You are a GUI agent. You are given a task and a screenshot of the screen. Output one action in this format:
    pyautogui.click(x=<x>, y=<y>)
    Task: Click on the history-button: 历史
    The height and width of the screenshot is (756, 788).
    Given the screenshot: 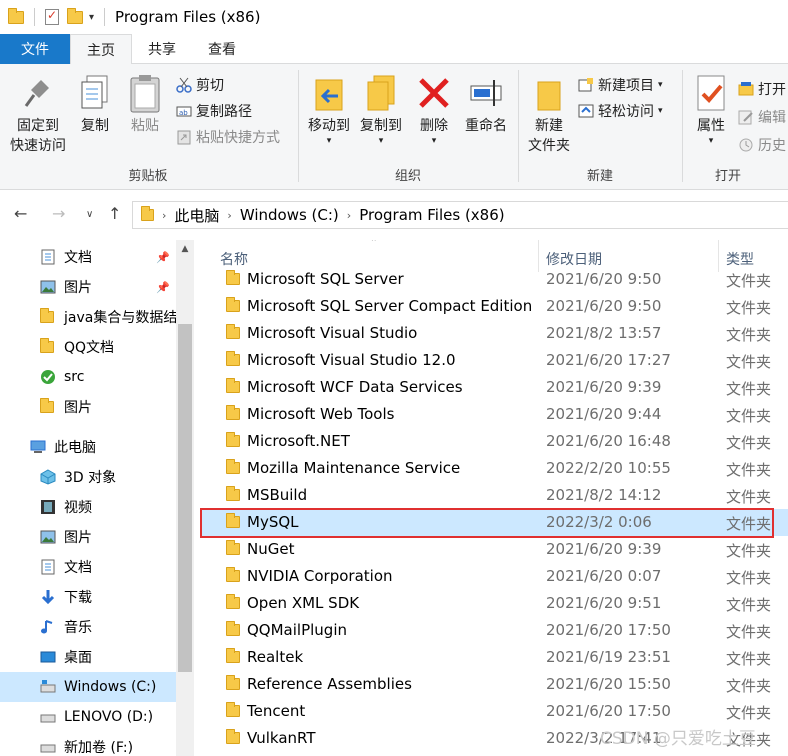 What is the action you would take?
    pyautogui.click(x=762, y=145)
    